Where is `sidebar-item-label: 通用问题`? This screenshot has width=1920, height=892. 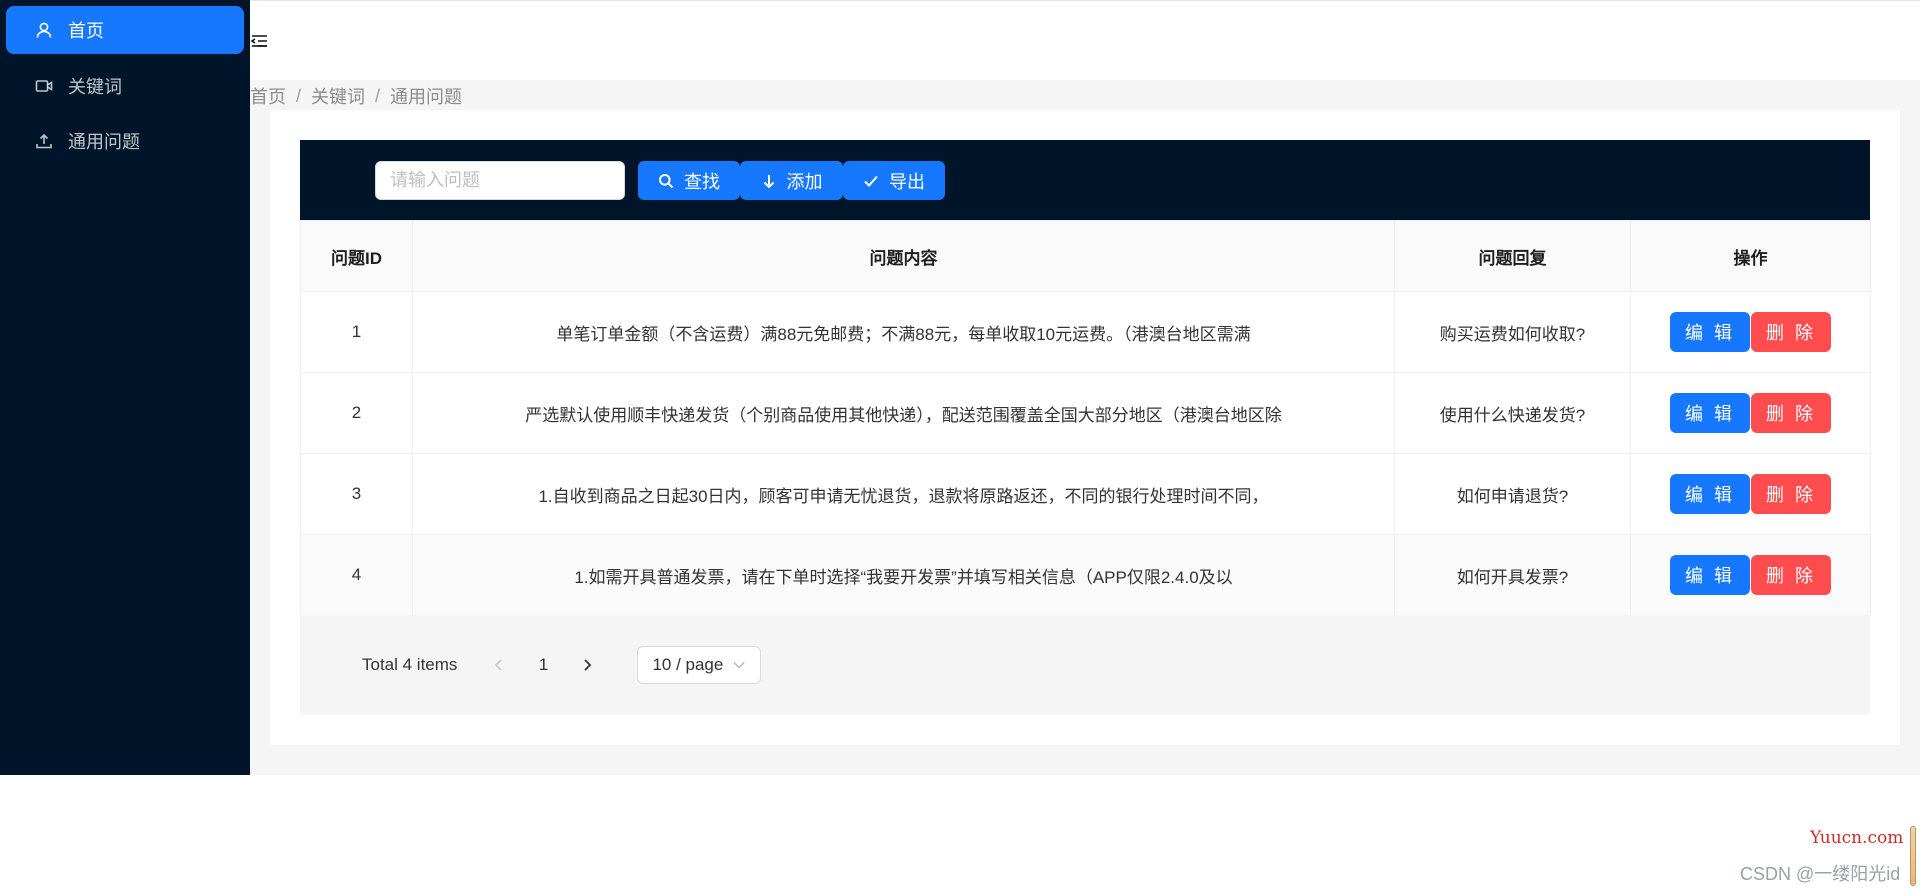
sidebar-item-label: 通用问题 is located at coordinates (104, 142).